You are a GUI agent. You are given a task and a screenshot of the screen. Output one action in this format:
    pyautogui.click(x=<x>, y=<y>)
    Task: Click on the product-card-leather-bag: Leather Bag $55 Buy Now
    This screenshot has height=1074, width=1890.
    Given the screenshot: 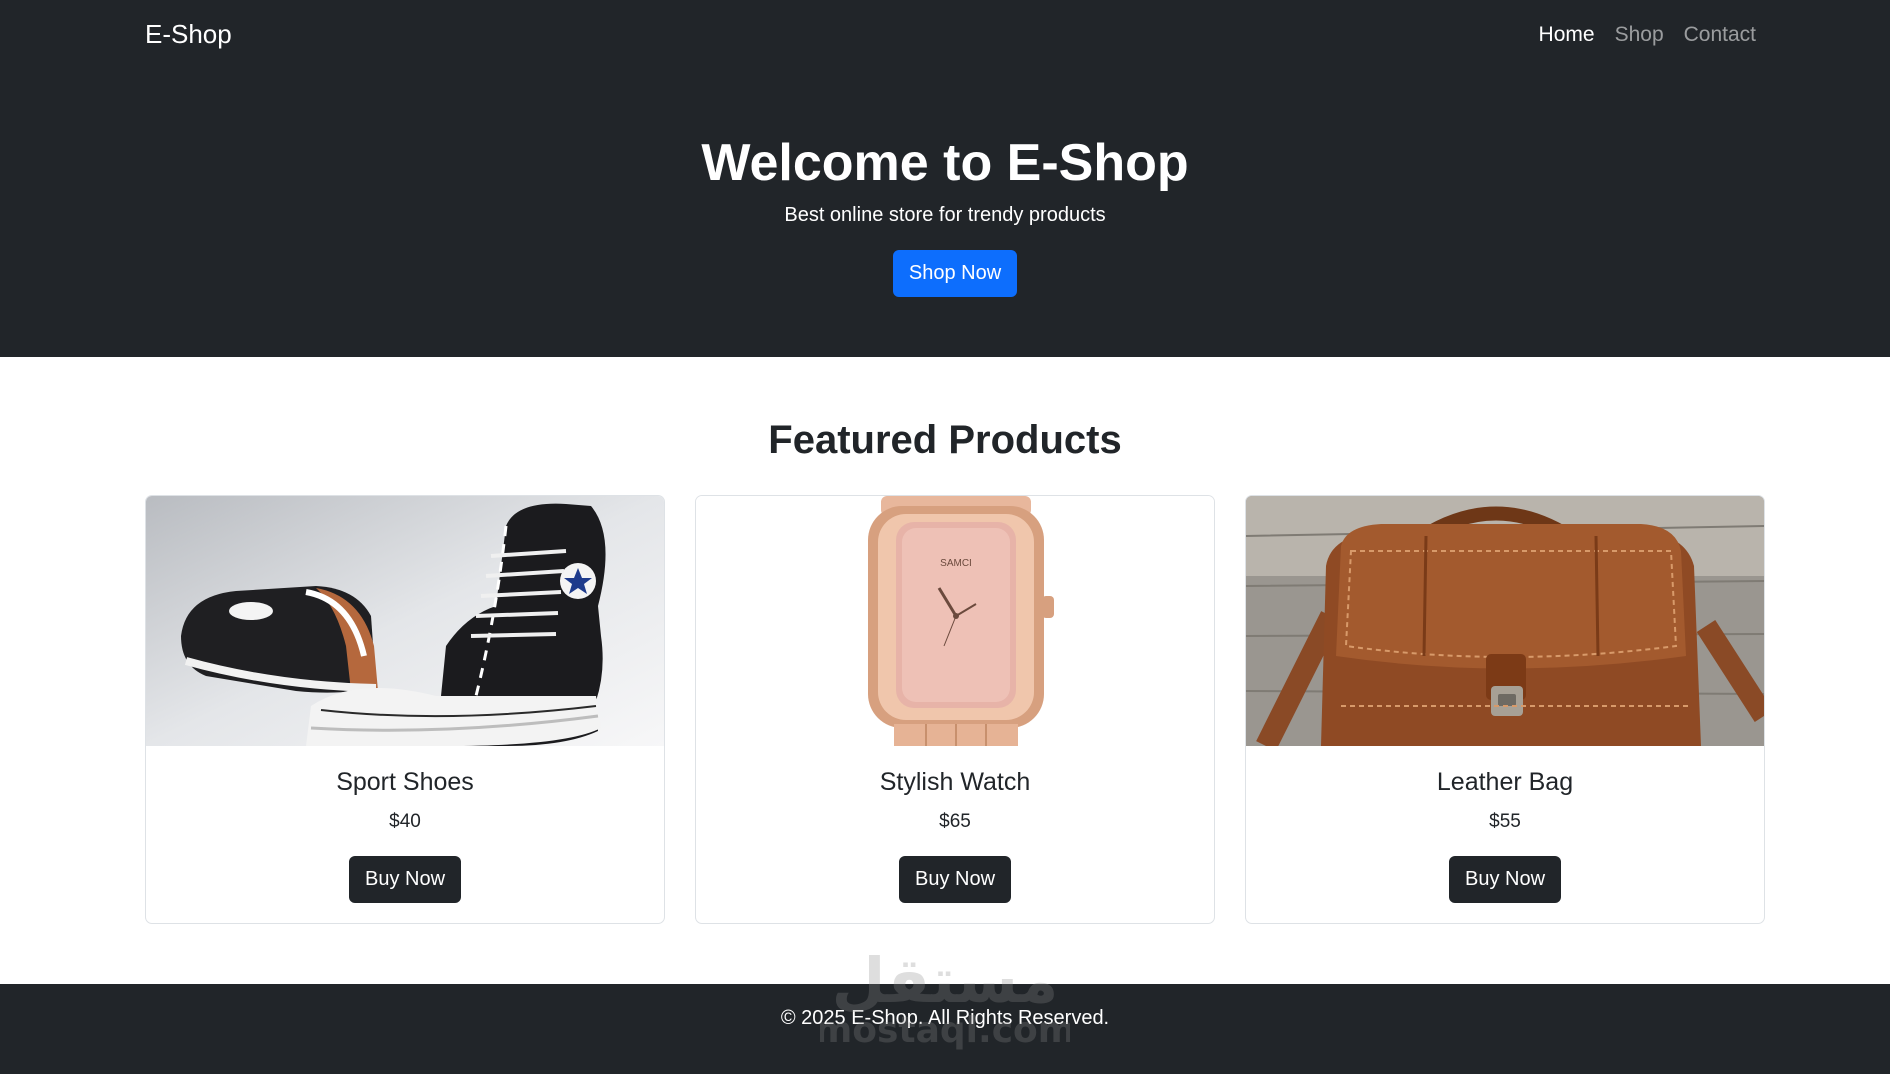 What is the action you would take?
    pyautogui.click(x=1505, y=709)
    